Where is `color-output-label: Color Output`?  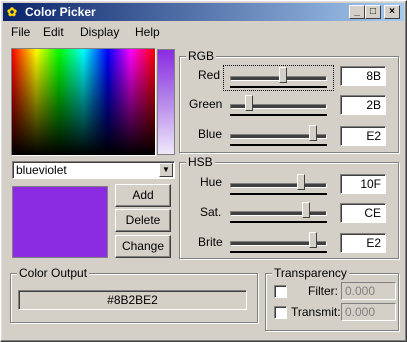
color-output-label: Color Output is located at coordinates (53, 273).